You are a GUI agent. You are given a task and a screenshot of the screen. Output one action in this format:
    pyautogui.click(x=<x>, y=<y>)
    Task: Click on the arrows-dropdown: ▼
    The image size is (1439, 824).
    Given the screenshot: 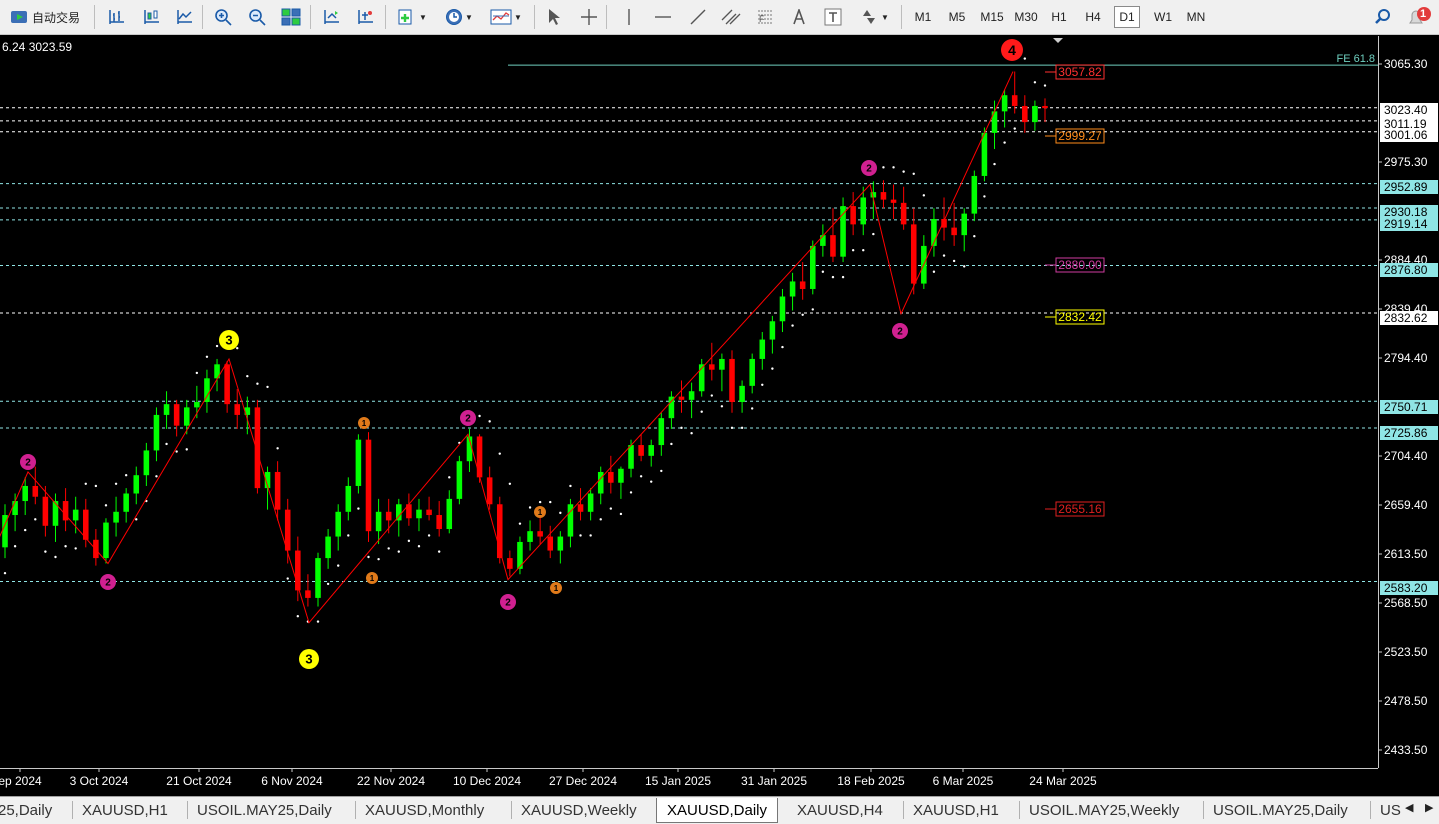 What is the action you would take?
    pyautogui.click(x=874, y=17)
    